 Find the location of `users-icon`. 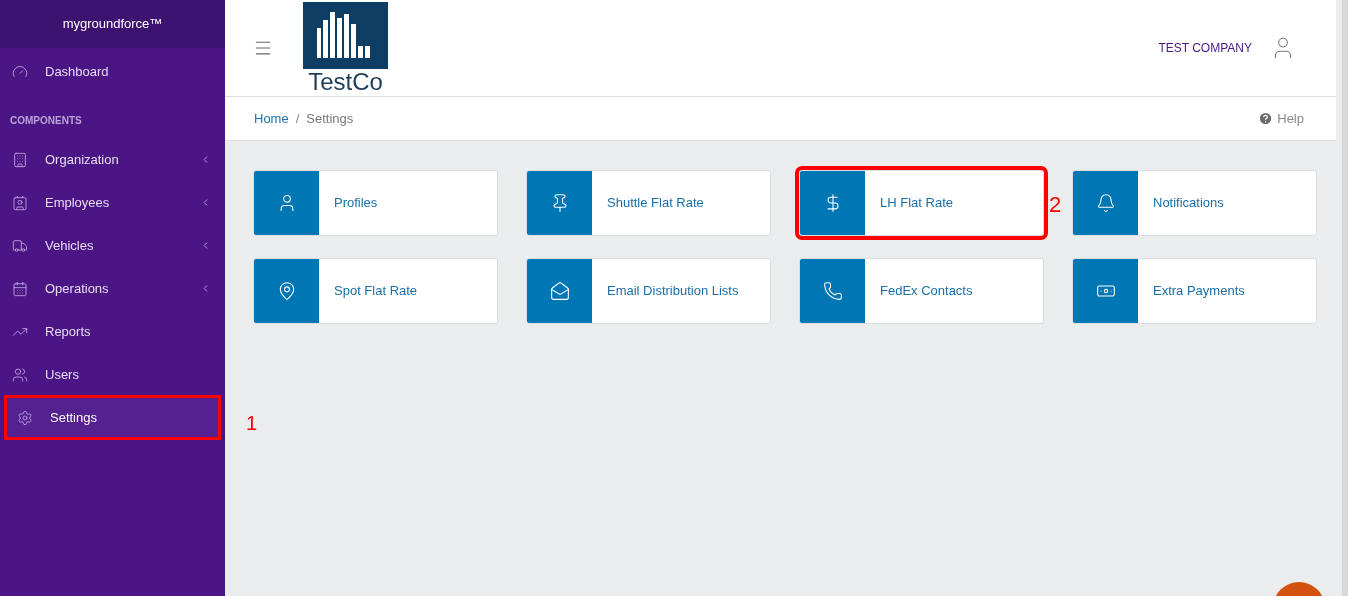

users-icon is located at coordinates (20, 374).